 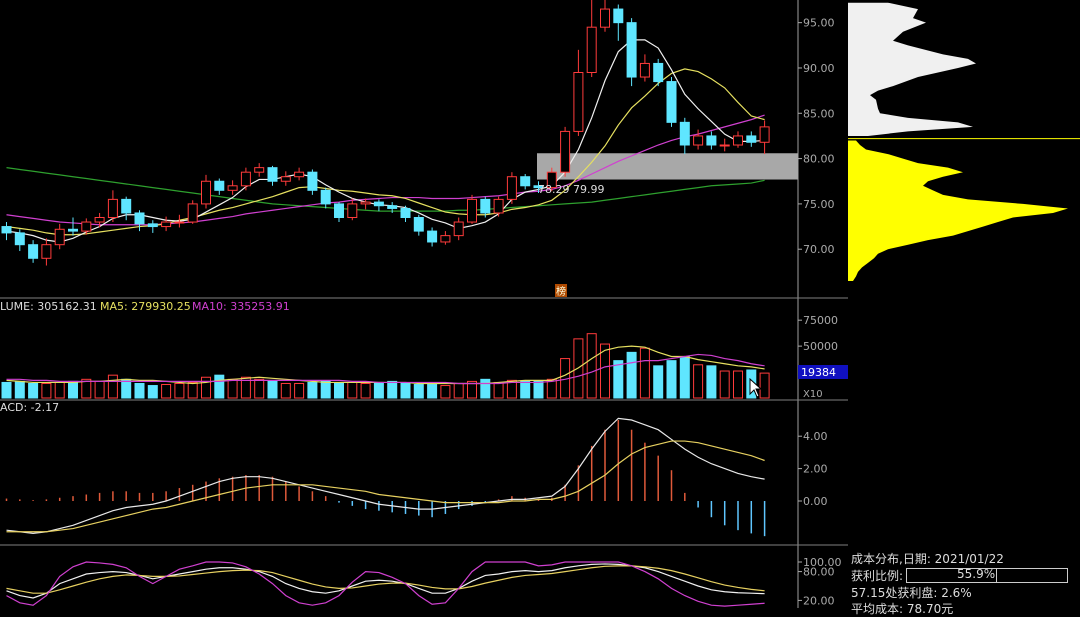 I want to click on kdj-tick-label: 20.00, so click(x=819, y=600).